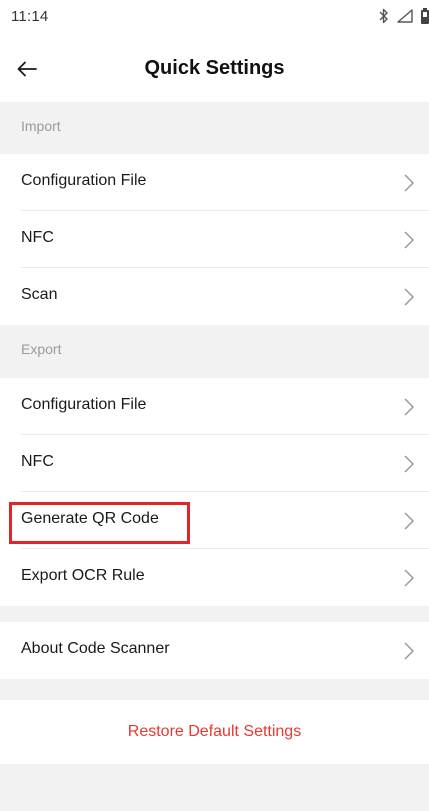  I want to click on app-header: Quick Settings, so click(214, 69).